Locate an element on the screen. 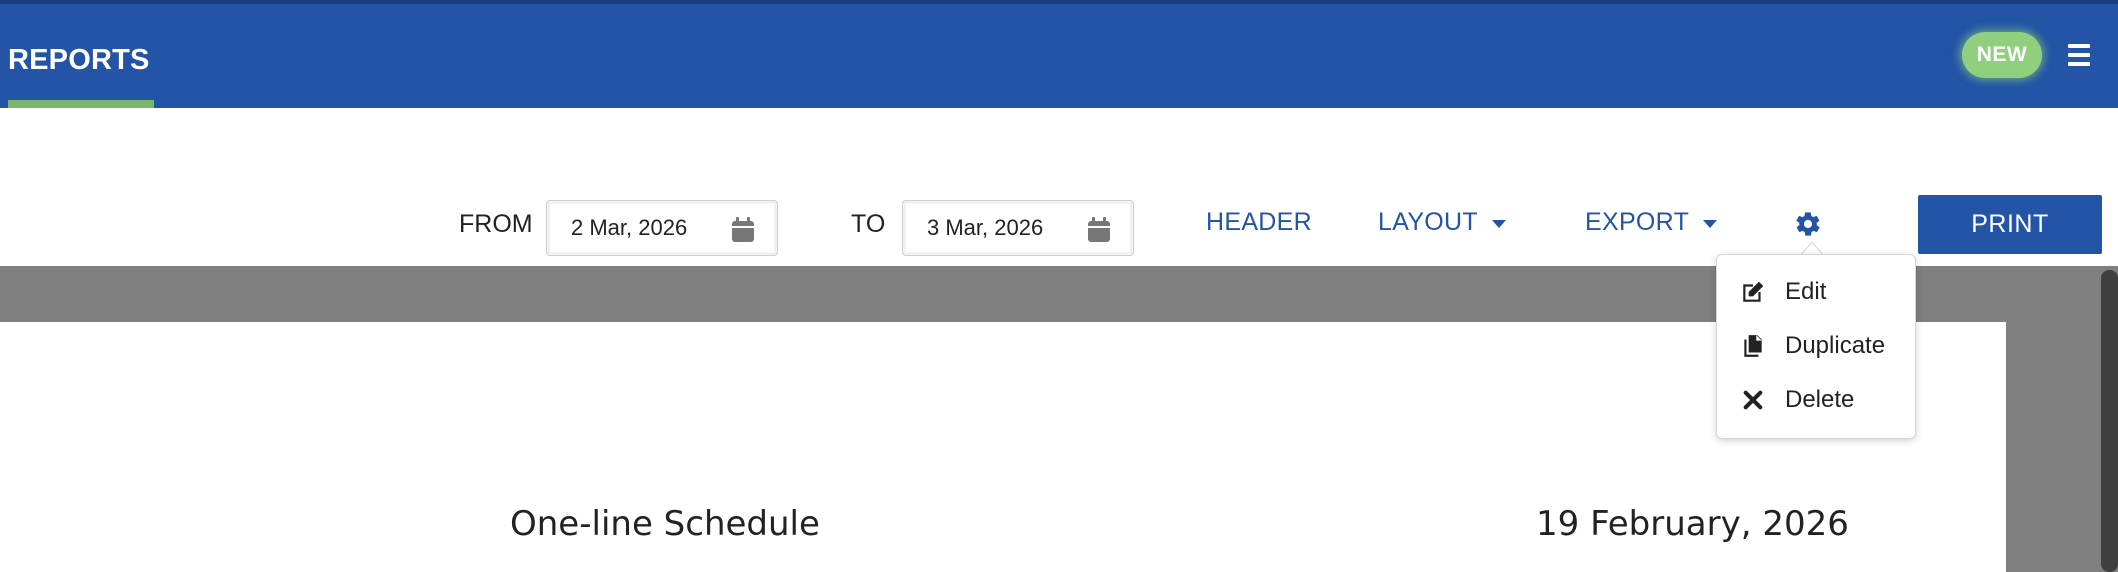 The height and width of the screenshot is (572, 2118). settings-menu: Edit Duplicate Delete is located at coordinates (1816, 346).